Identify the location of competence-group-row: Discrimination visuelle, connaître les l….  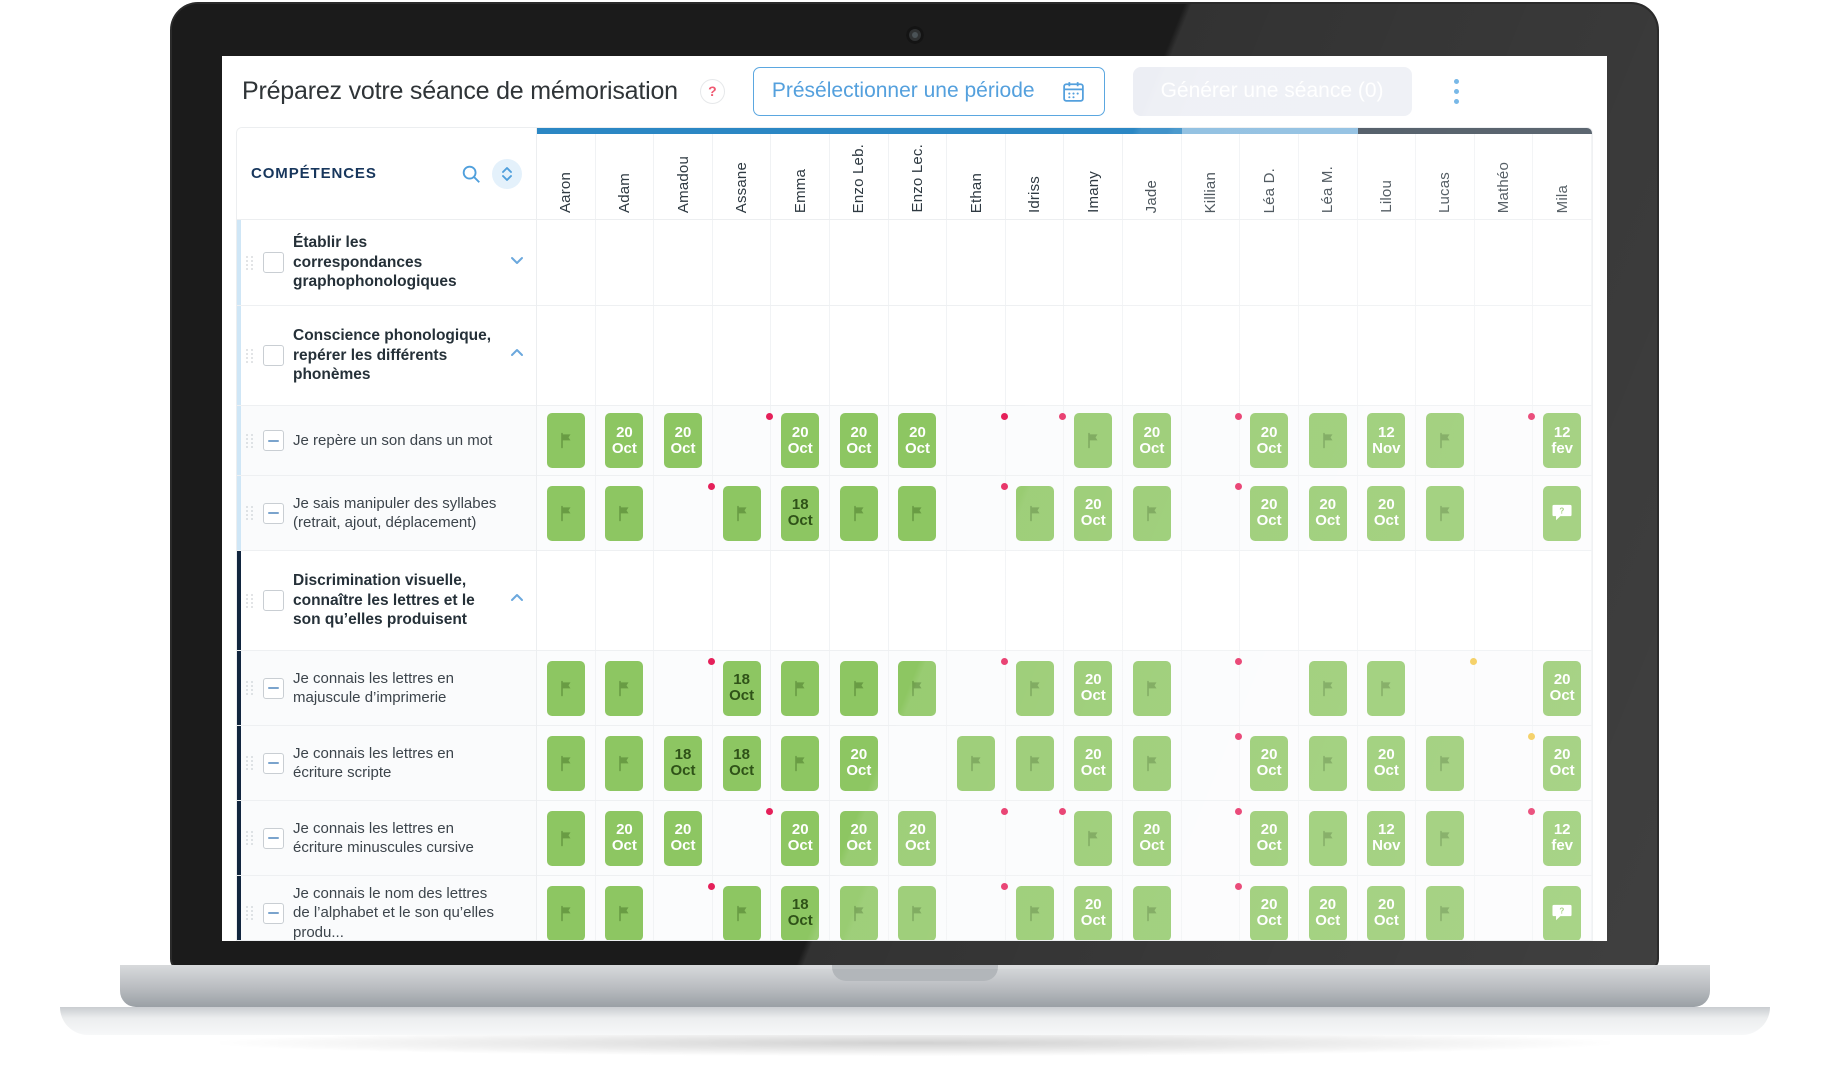
(386, 601).